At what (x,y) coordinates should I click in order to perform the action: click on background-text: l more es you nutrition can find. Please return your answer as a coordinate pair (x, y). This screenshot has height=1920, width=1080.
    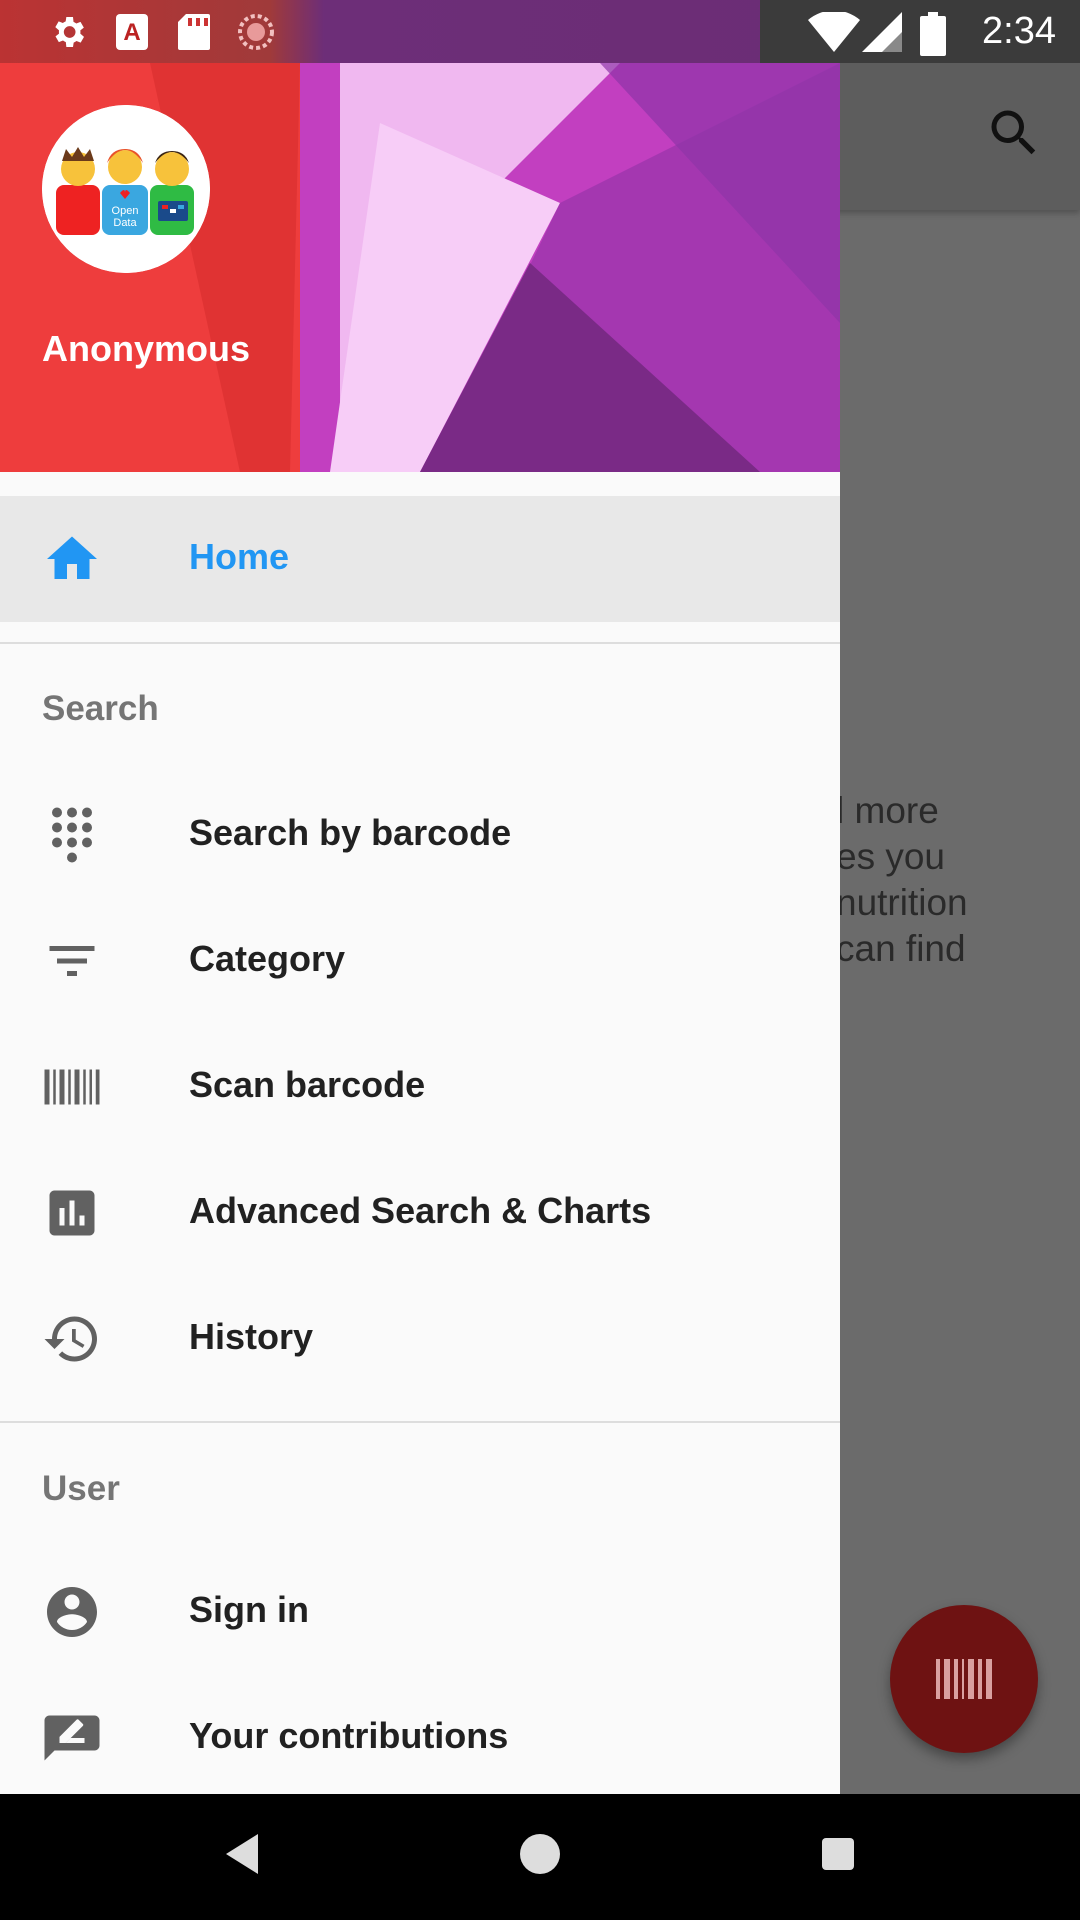
    Looking at the image, I should click on (958, 880).